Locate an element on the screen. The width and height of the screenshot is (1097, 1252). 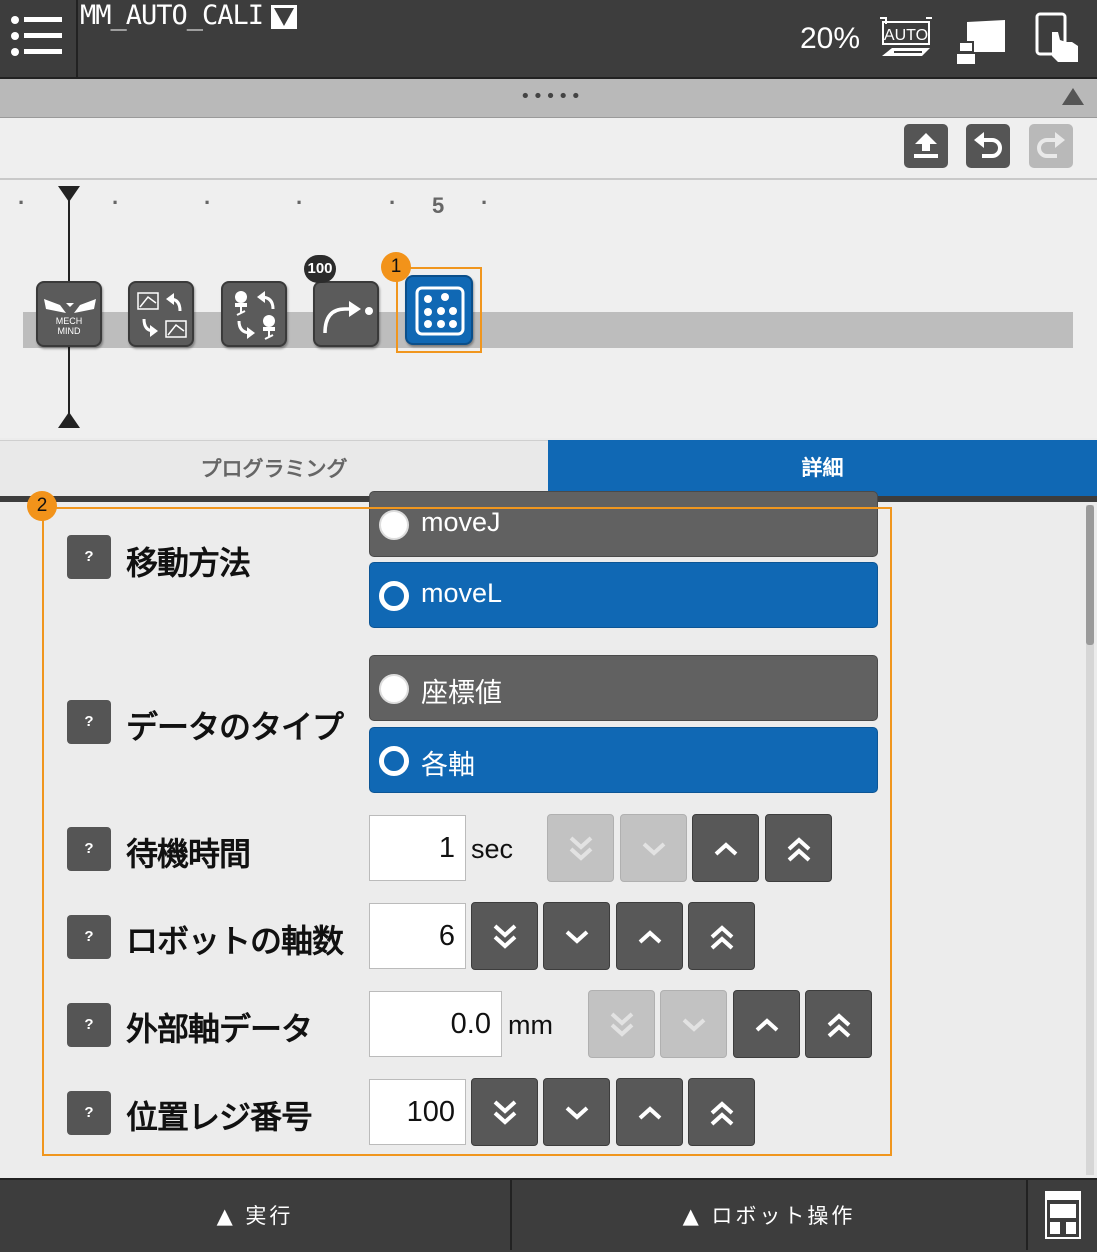
speed-override: 20% is located at coordinates (830, 39).